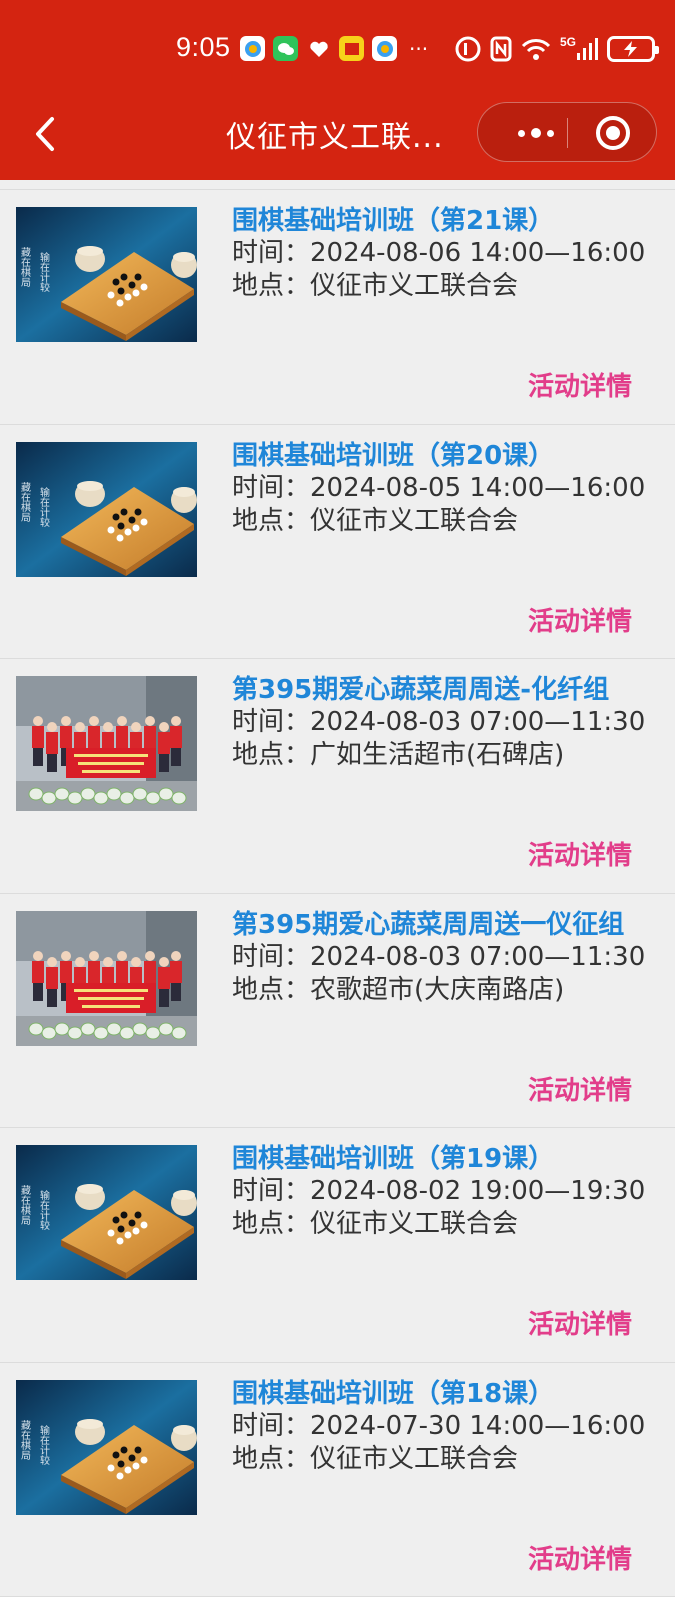  Describe the element at coordinates (477, 1426) in the screenshot. I see `time-value: 2024-07-30 14:00—16:00` at that location.